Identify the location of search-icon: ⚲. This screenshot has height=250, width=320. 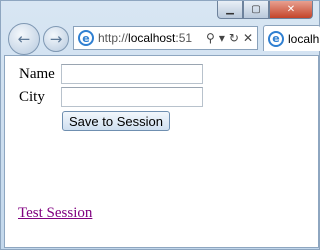
(210, 38).